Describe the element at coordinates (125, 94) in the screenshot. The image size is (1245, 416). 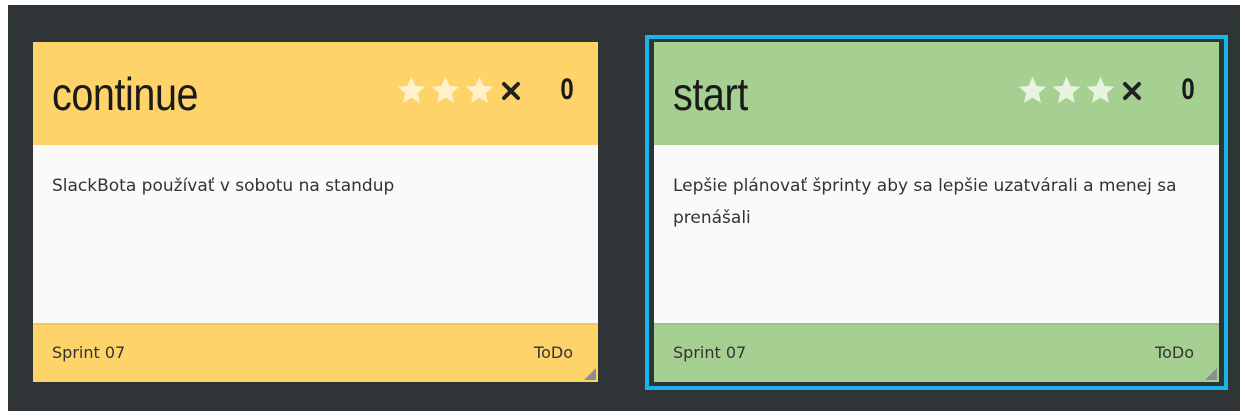
I see `card-title: continue` at that location.